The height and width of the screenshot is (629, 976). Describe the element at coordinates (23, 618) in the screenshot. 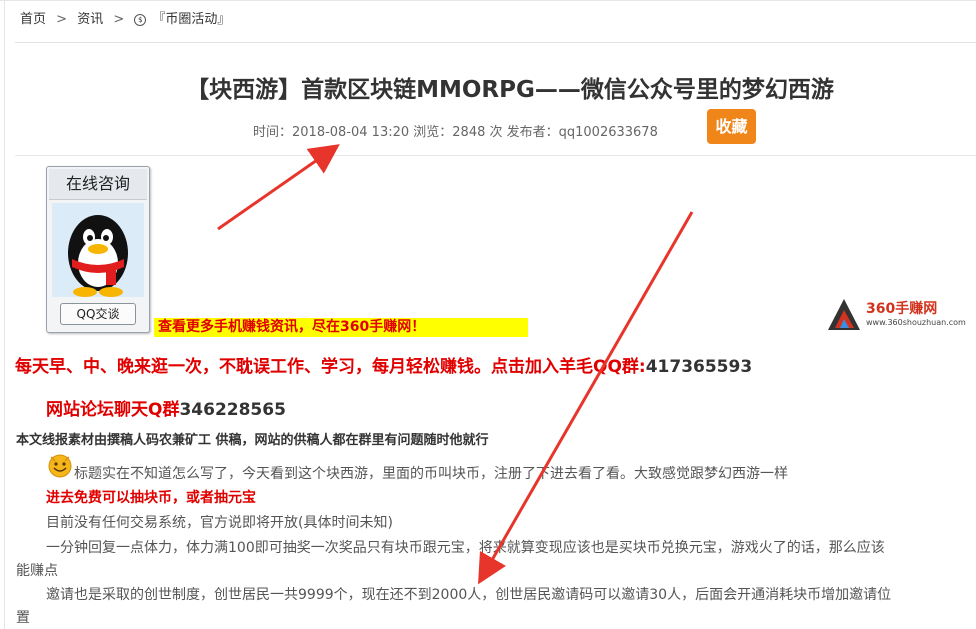

I see `paragraph-invite-cont: 置` at that location.